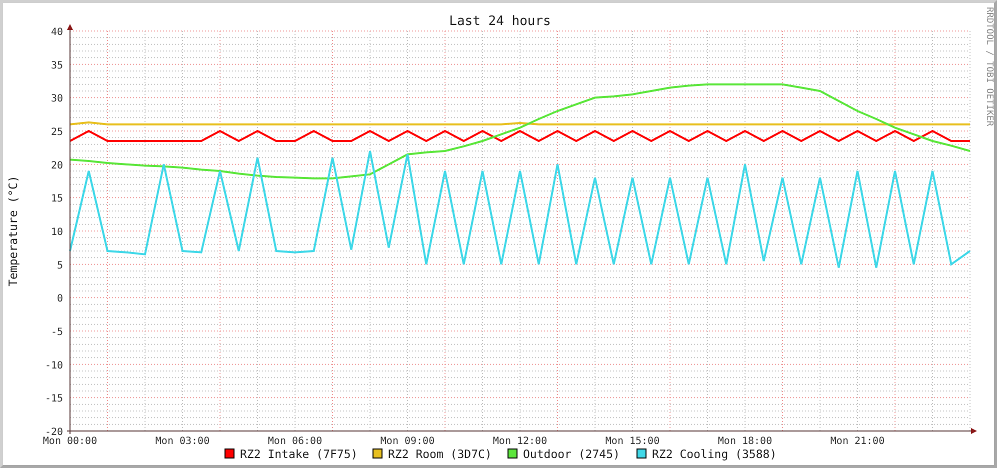  I want to click on y-tick-label: 35, so click(56, 66).